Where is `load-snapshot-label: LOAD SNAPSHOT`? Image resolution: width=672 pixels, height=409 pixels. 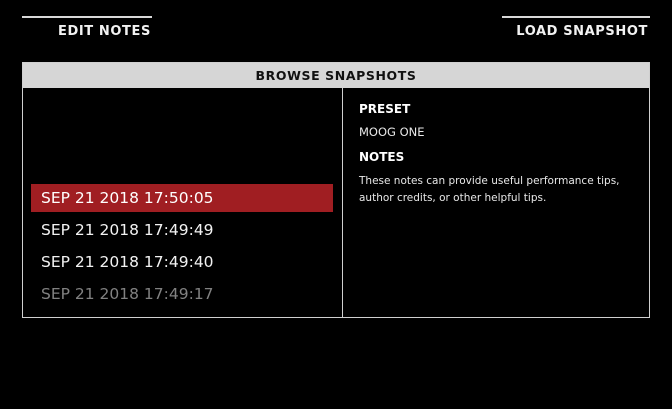 load-snapshot-label: LOAD SNAPSHOT is located at coordinates (582, 31).